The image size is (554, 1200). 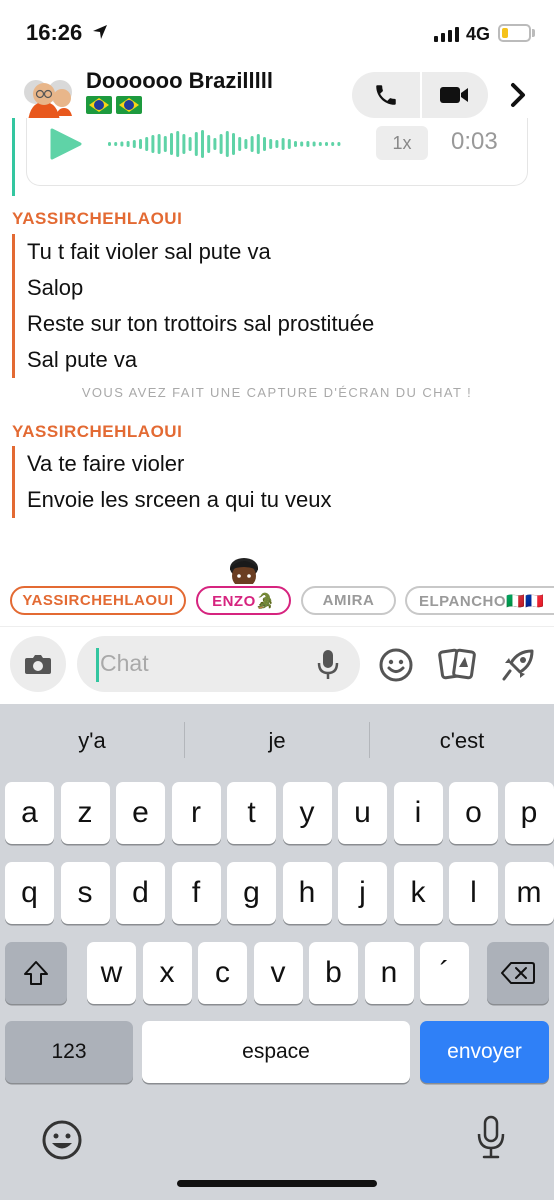 I want to click on dictation-mic-icon, so click(x=491, y=1137).